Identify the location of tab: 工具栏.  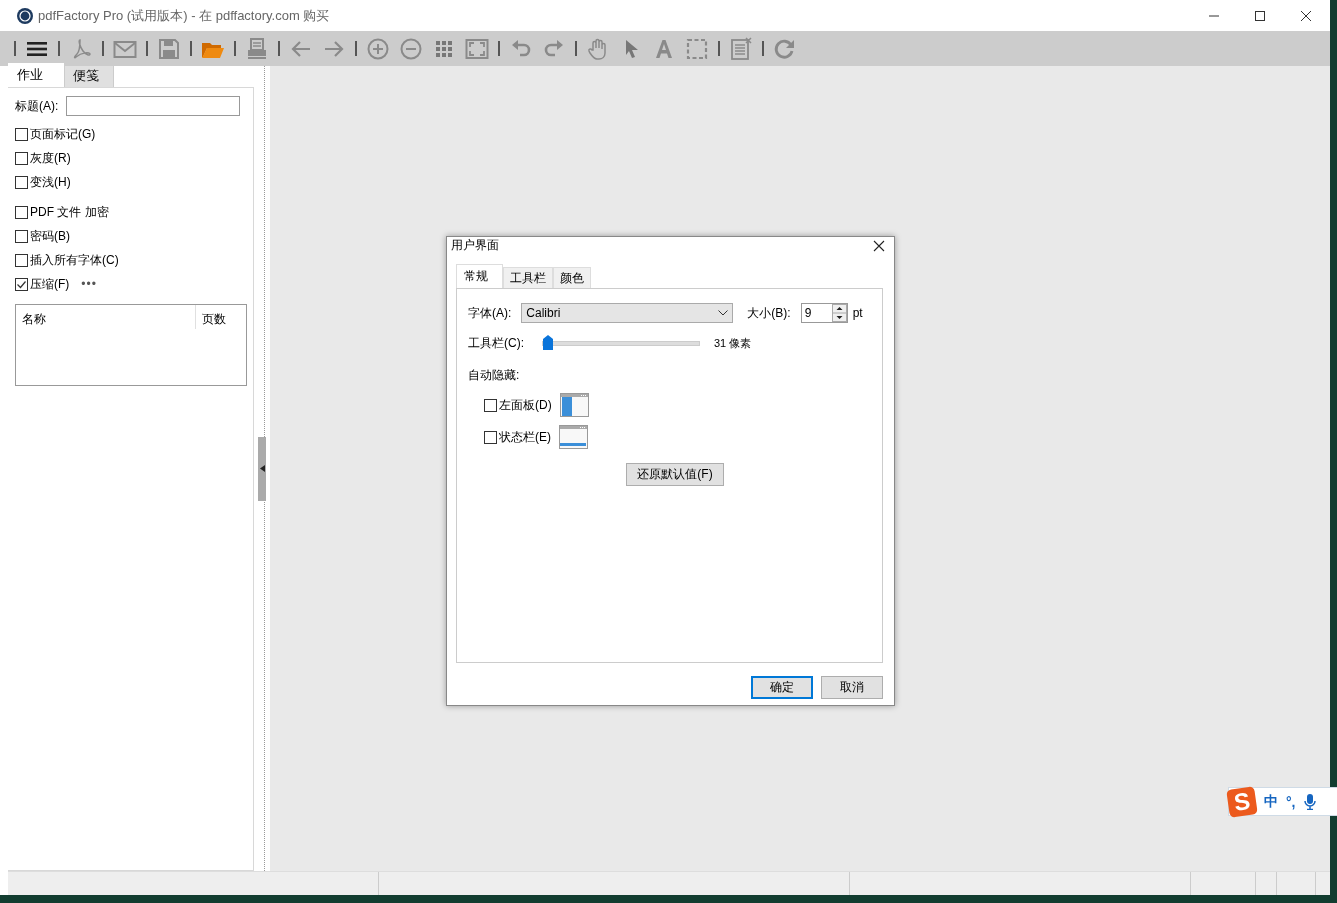
(528, 277).